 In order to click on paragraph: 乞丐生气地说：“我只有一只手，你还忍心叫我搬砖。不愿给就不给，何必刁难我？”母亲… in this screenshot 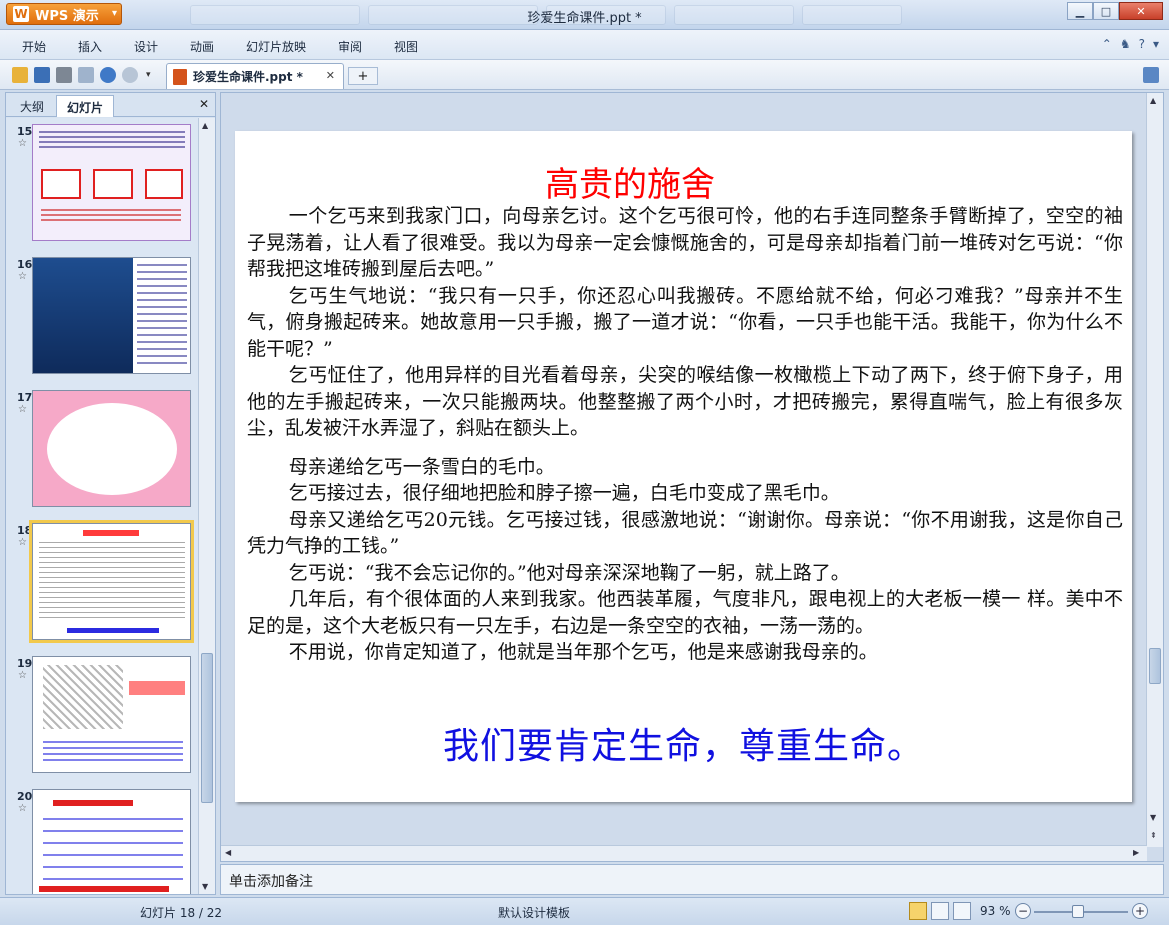, I will do `click(685, 322)`.